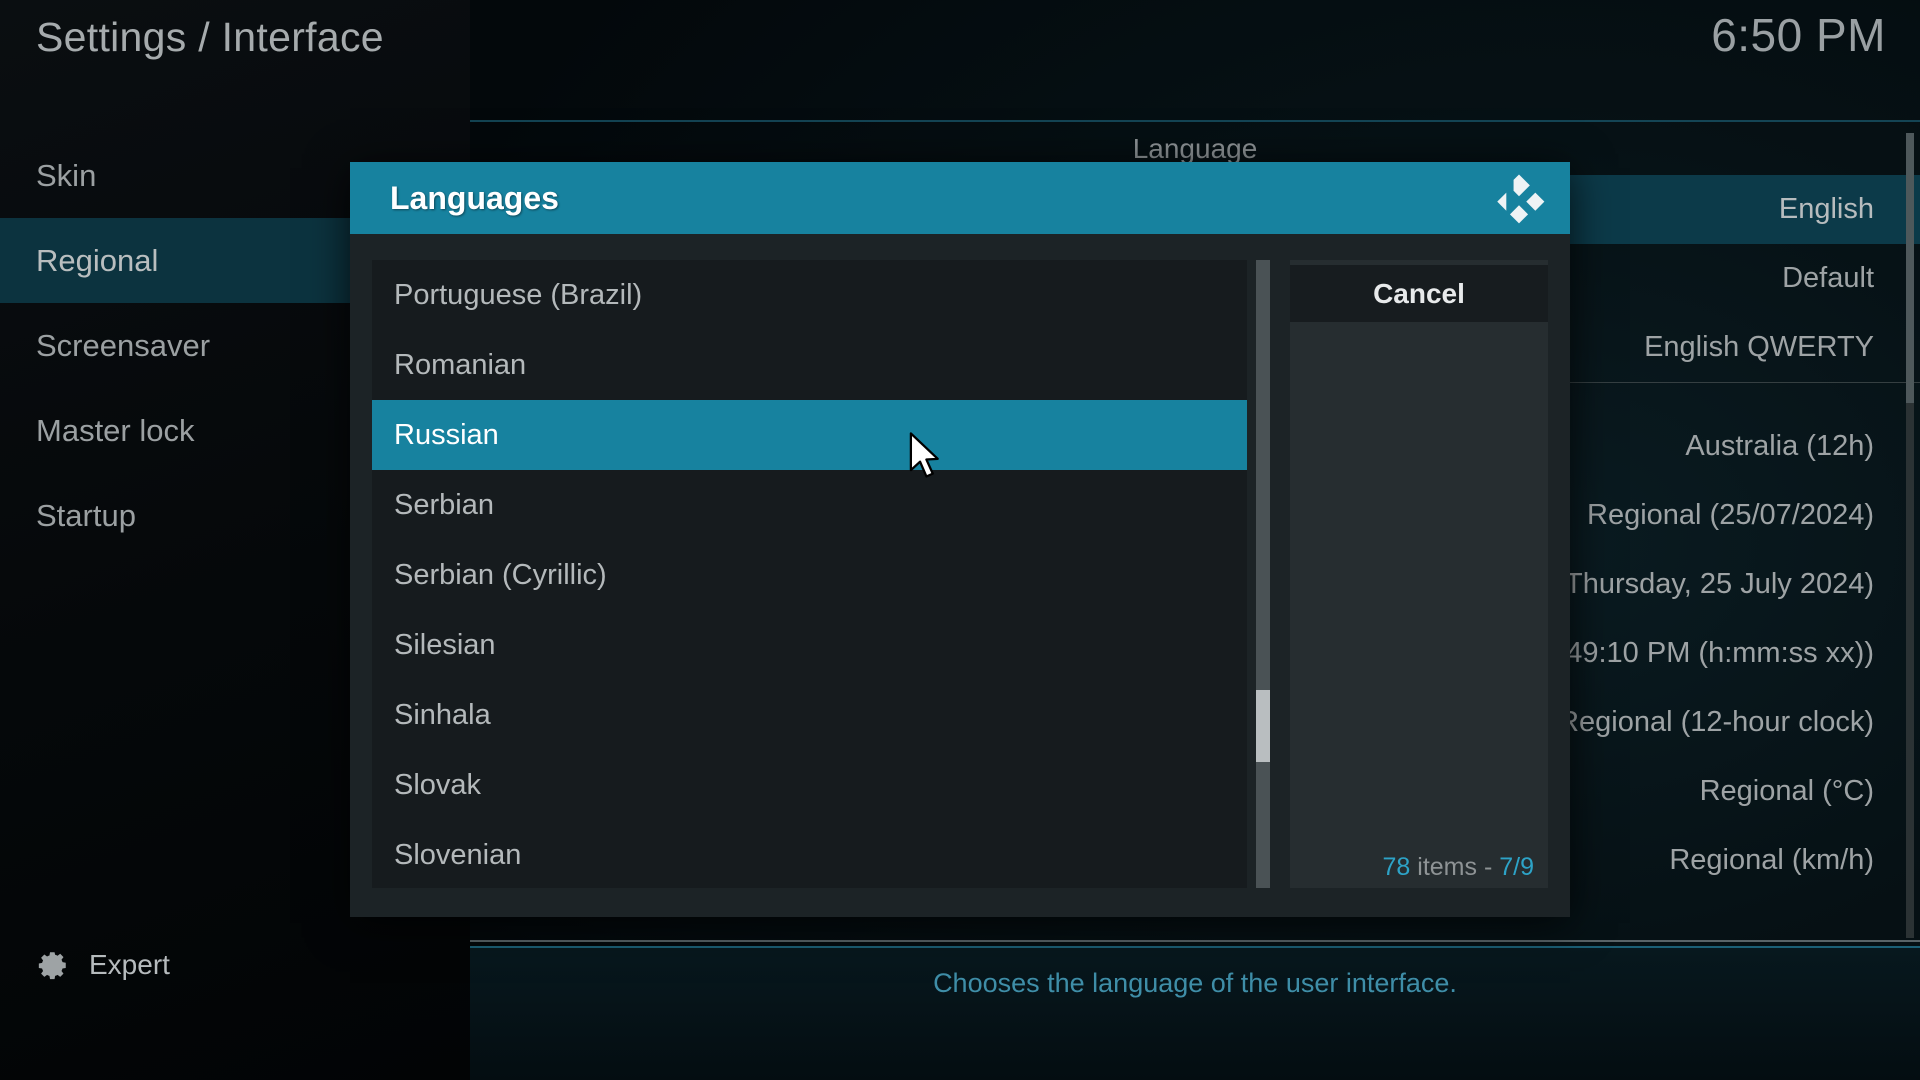  What do you see at coordinates (86, 515) in the screenshot?
I see `sidebar-item-label: Startup` at bounding box center [86, 515].